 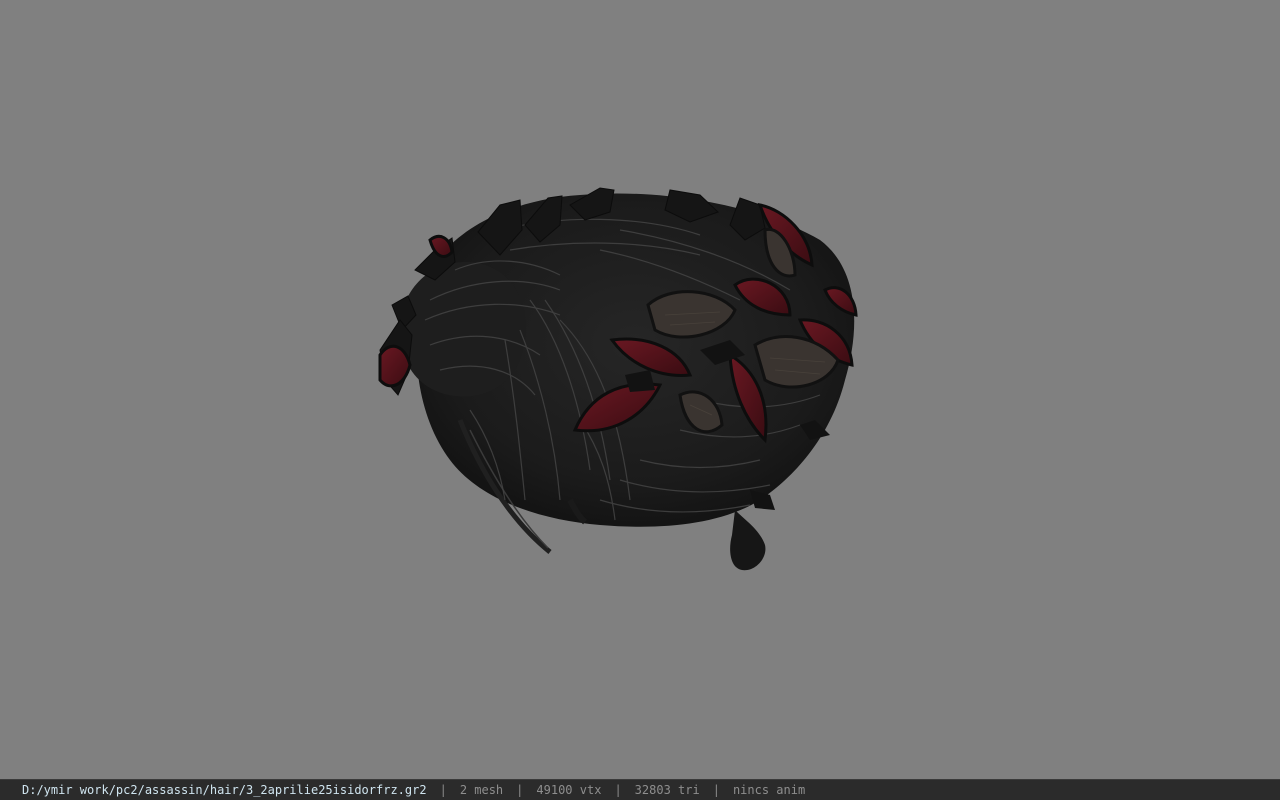 I want to click on mesh-count: 2 mesh, so click(x=481, y=790).